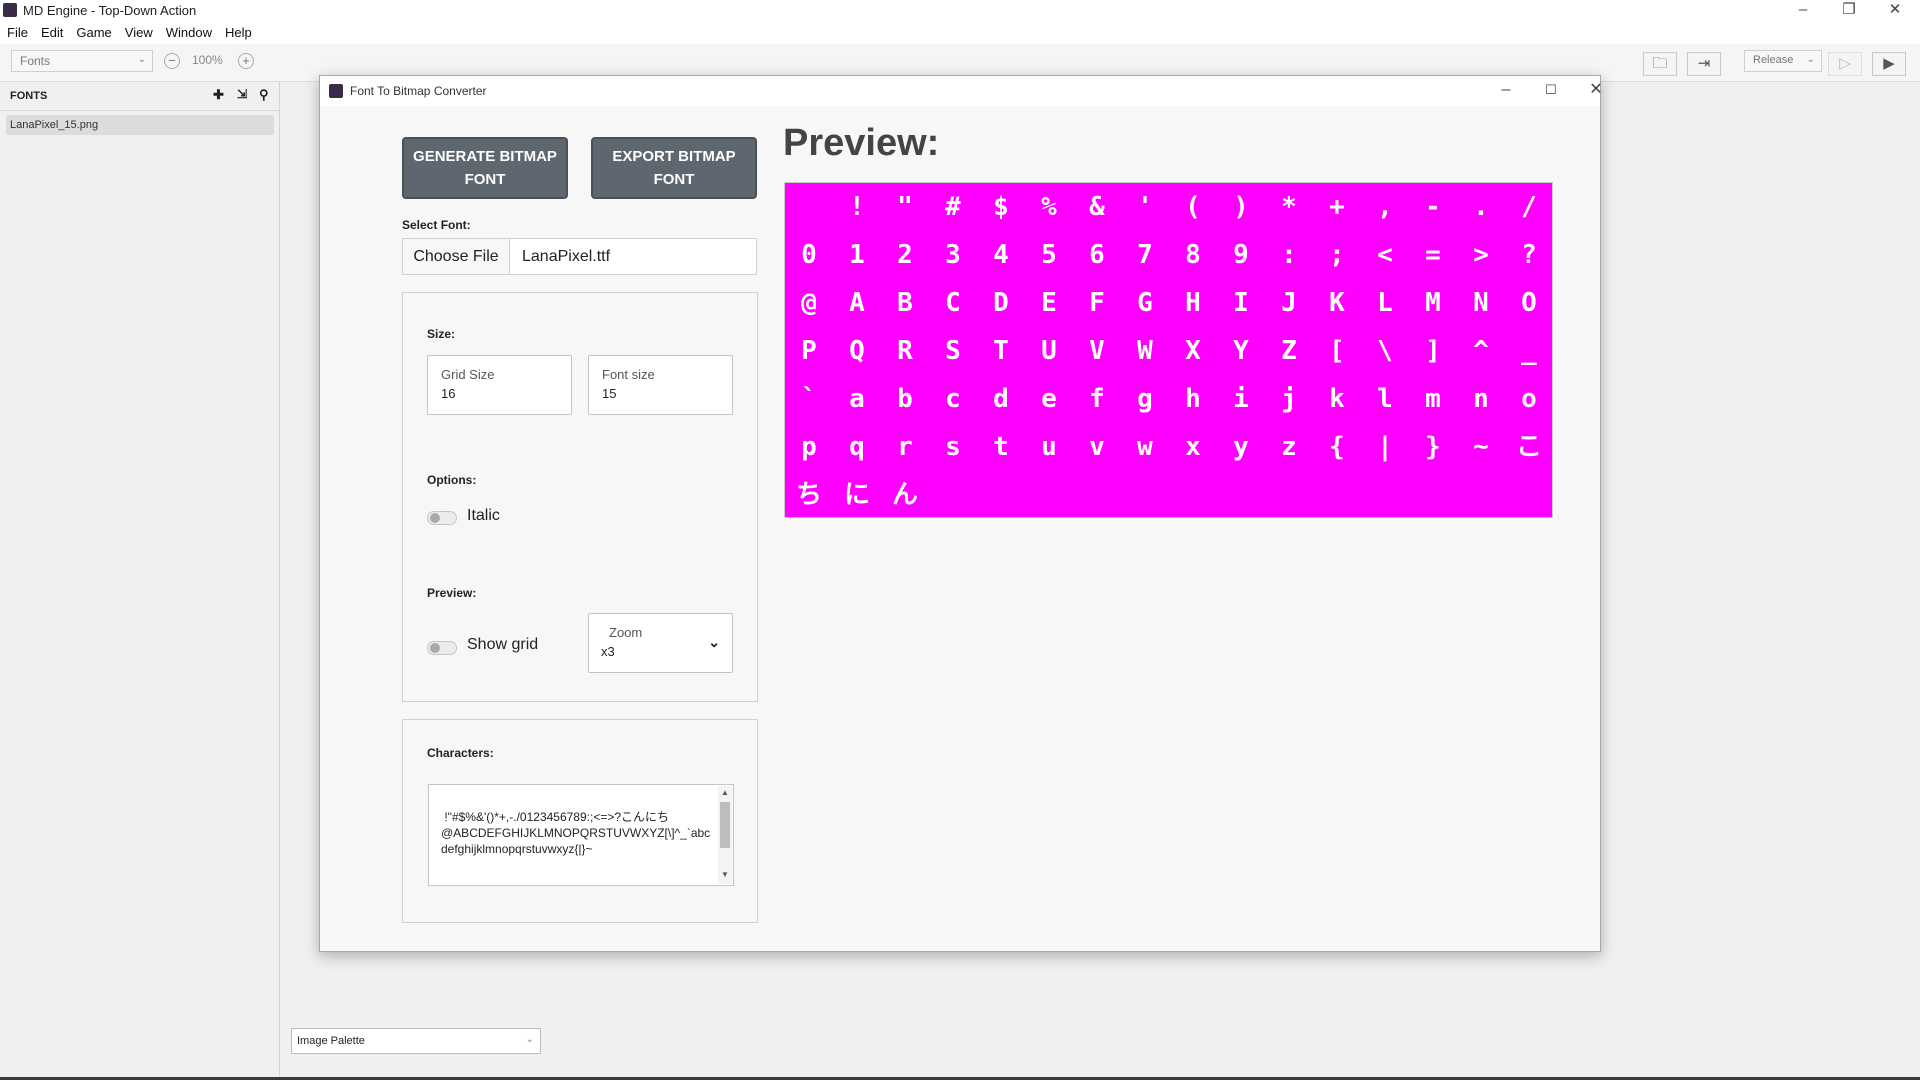 This screenshot has height=1080, width=1920. Describe the element at coordinates (1289, 255) in the screenshot. I see `preview-glyph: :` at that location.